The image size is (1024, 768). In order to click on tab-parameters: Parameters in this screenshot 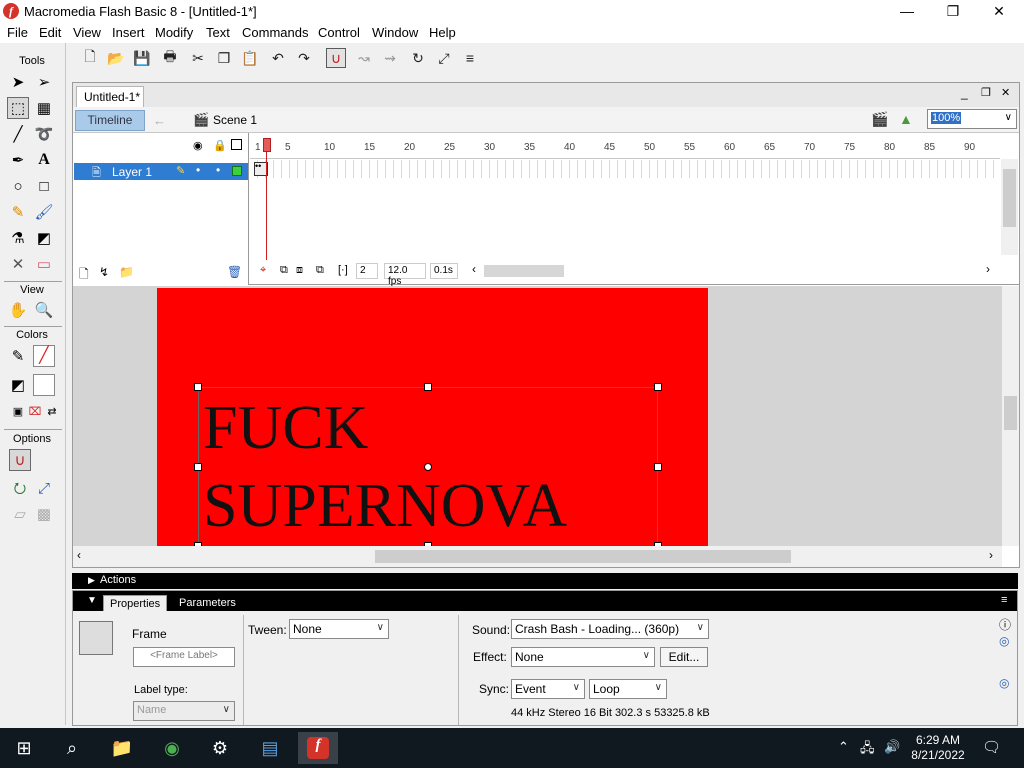, I will do `click(207, 603)`.